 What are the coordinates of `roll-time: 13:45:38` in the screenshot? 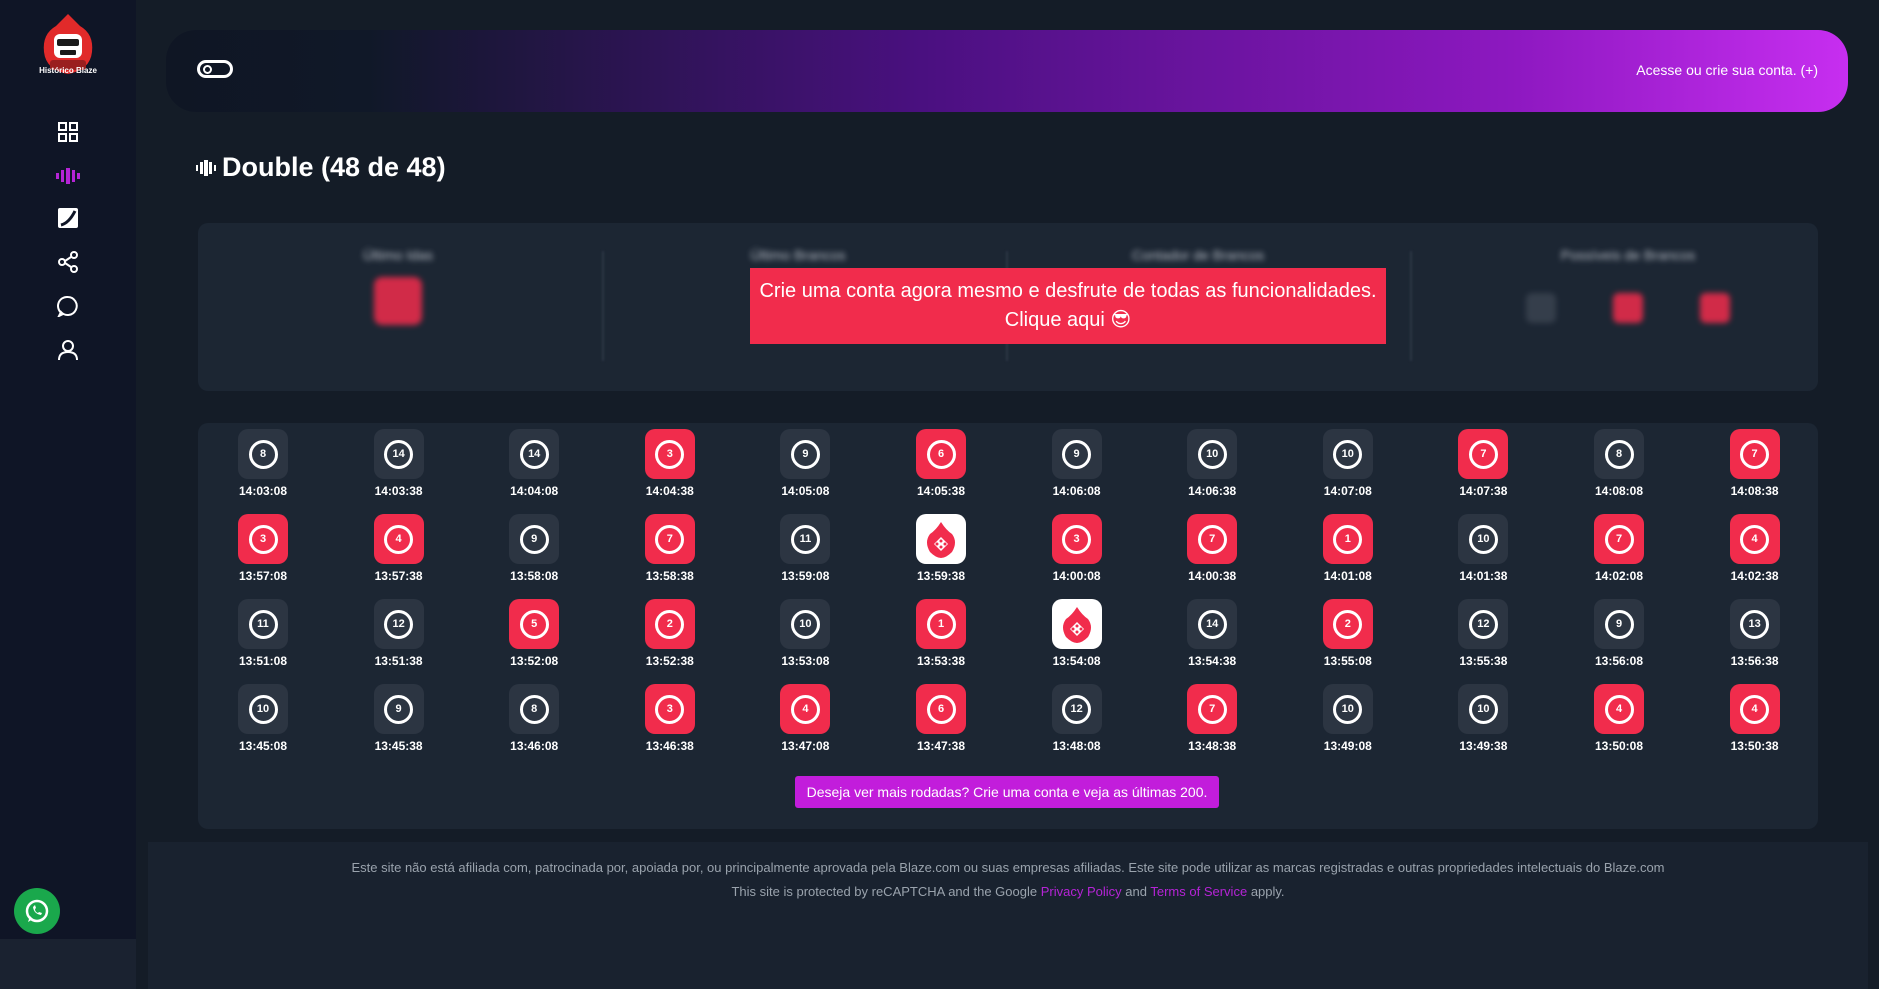 It's located at (398, 746).